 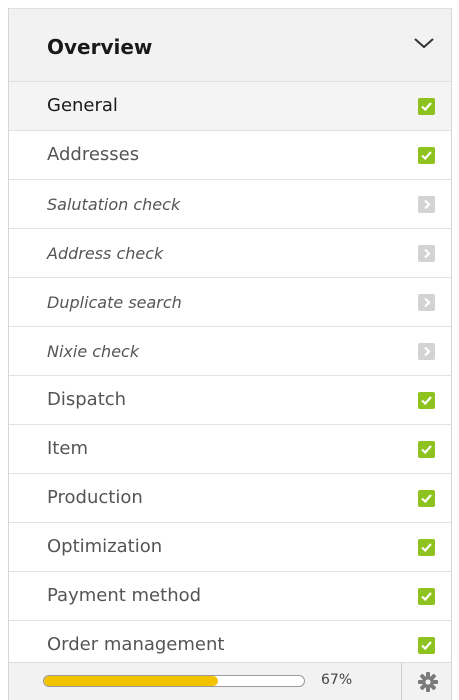 What do you see at coordinates (230, 155) in the screenshot?
I see `list-item-addresses: Addresses` at bounding box center [230, 155].